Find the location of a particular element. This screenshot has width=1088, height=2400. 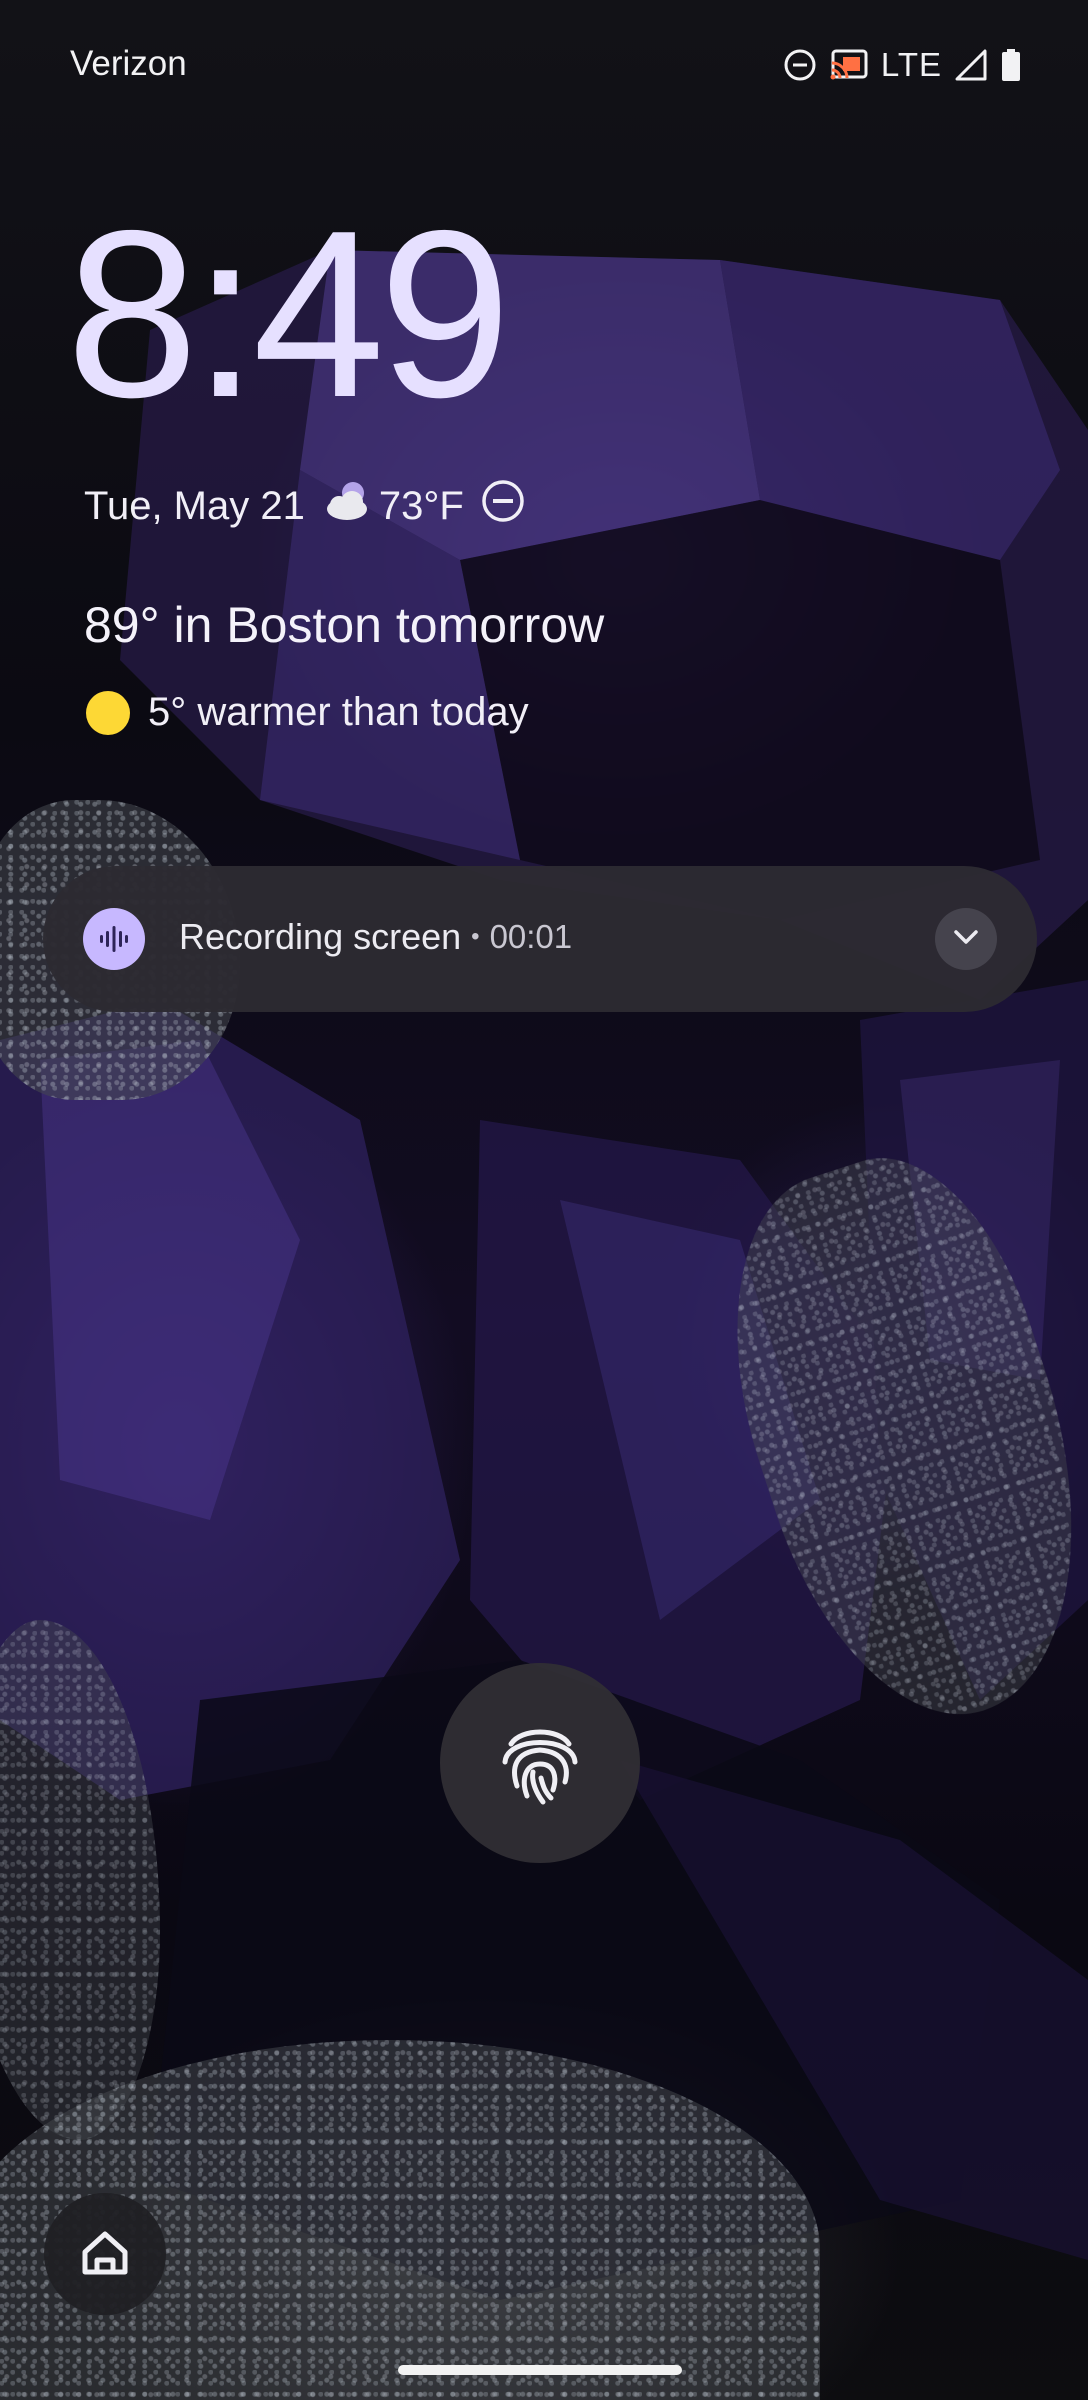

fingerprint-icon is located at coordinates (540, 1763).